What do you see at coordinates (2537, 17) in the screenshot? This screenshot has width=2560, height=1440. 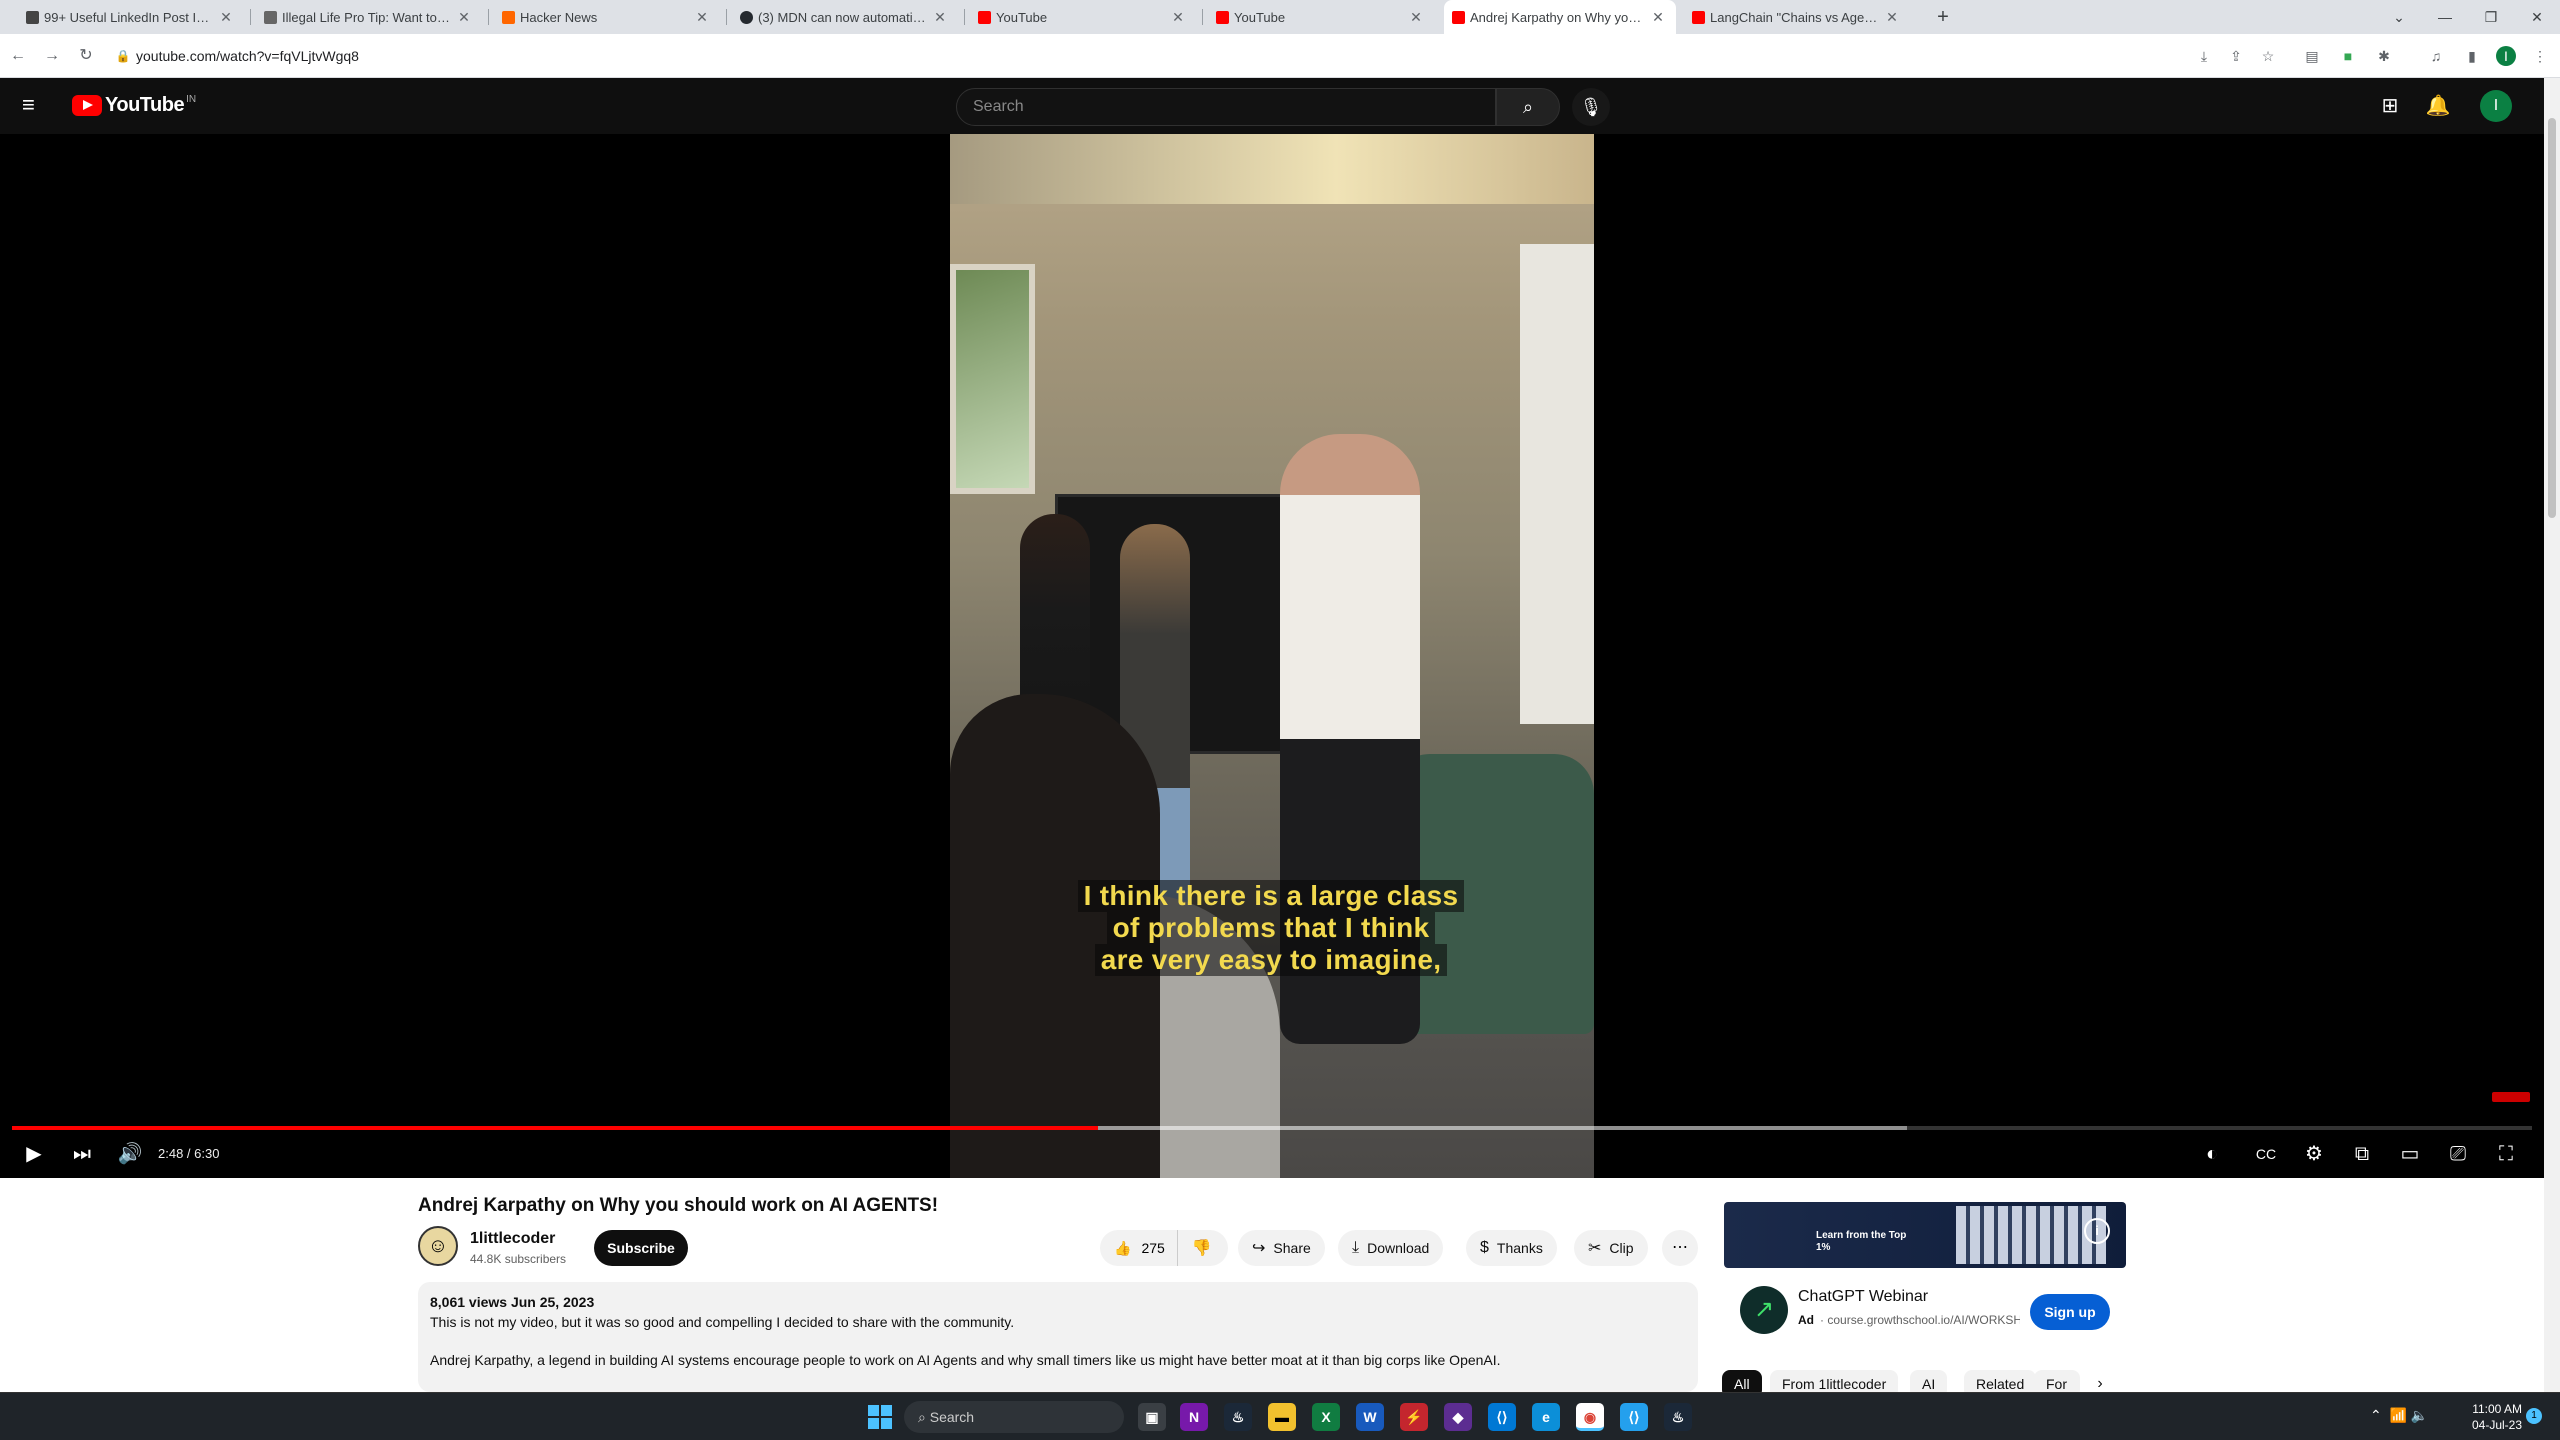 I see `close-window-button: ✕` at bounding box center [2537, 17].